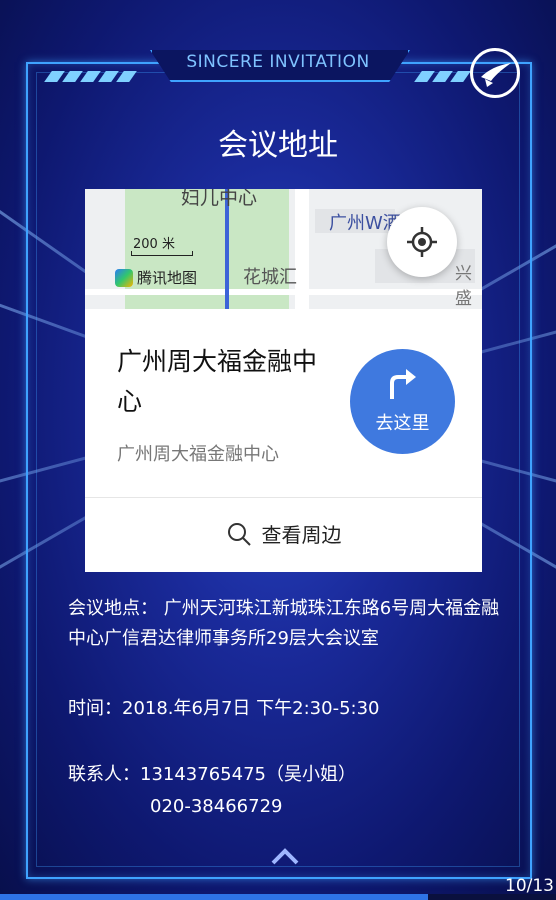  What do you see at coordinates (403, 384) in the screenshot?
I see `turn-right-icon` at bounding box center [403, 384].